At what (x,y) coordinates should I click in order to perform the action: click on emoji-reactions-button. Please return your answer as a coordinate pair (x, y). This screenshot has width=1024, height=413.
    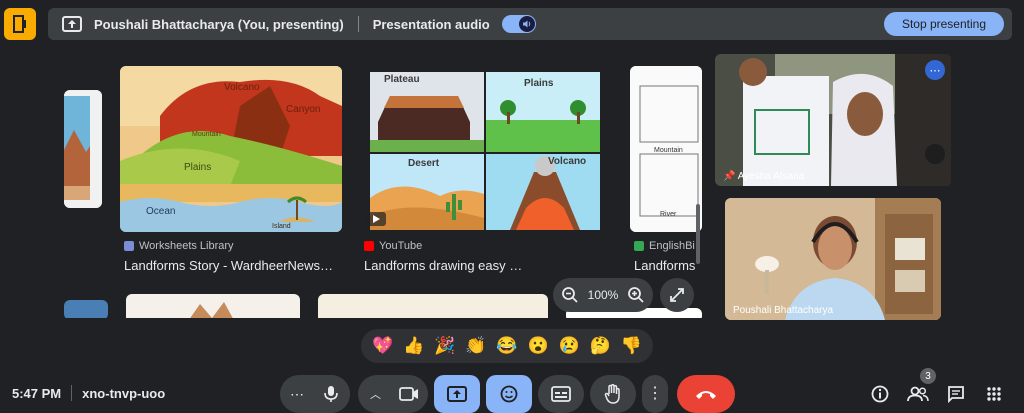
    Looking at the image, I should click on (509, 394).